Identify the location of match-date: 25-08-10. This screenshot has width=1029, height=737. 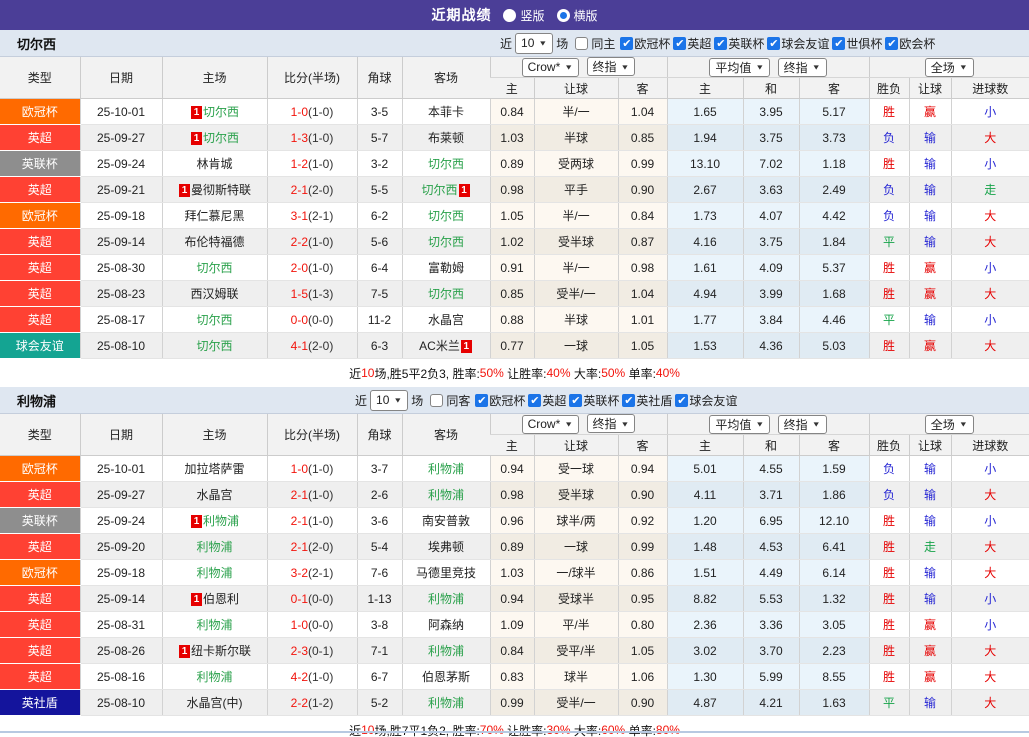
(120, 345).